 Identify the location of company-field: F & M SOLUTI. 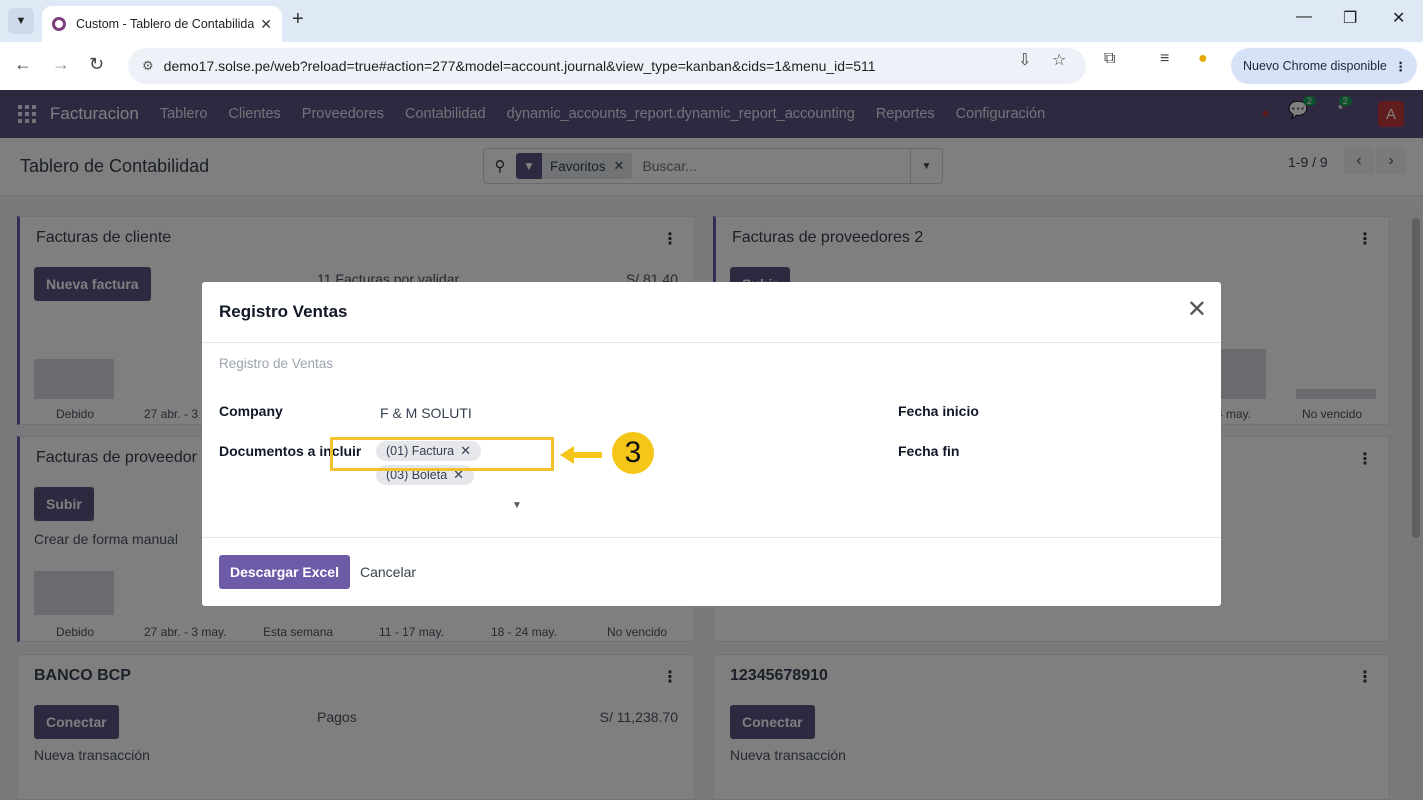
(426, 413).